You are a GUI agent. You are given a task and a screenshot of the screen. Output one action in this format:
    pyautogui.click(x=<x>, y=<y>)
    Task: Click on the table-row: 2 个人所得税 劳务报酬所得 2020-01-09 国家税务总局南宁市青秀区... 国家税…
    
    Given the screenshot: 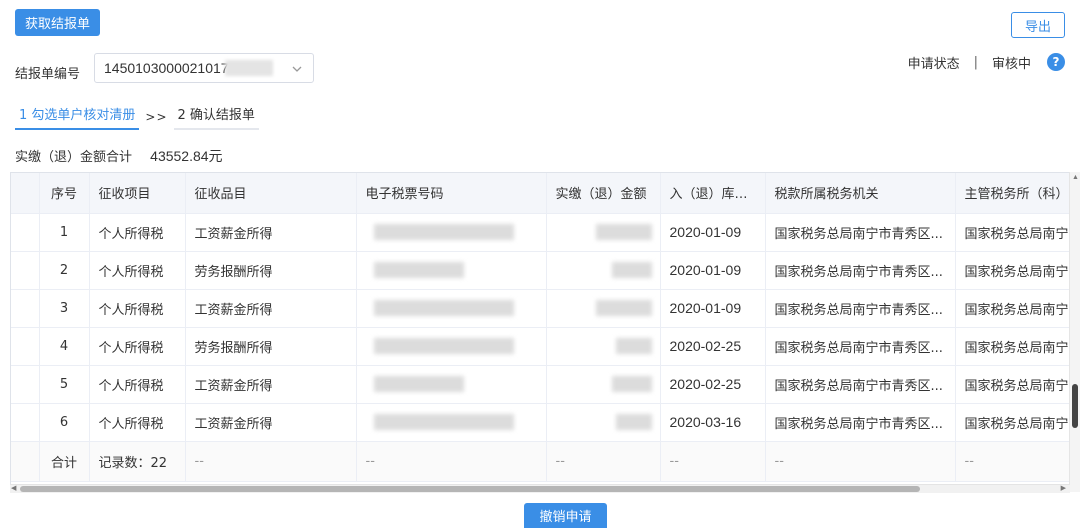 What is the action you would take?
    pyautogui.click(x=540, y=270)
    